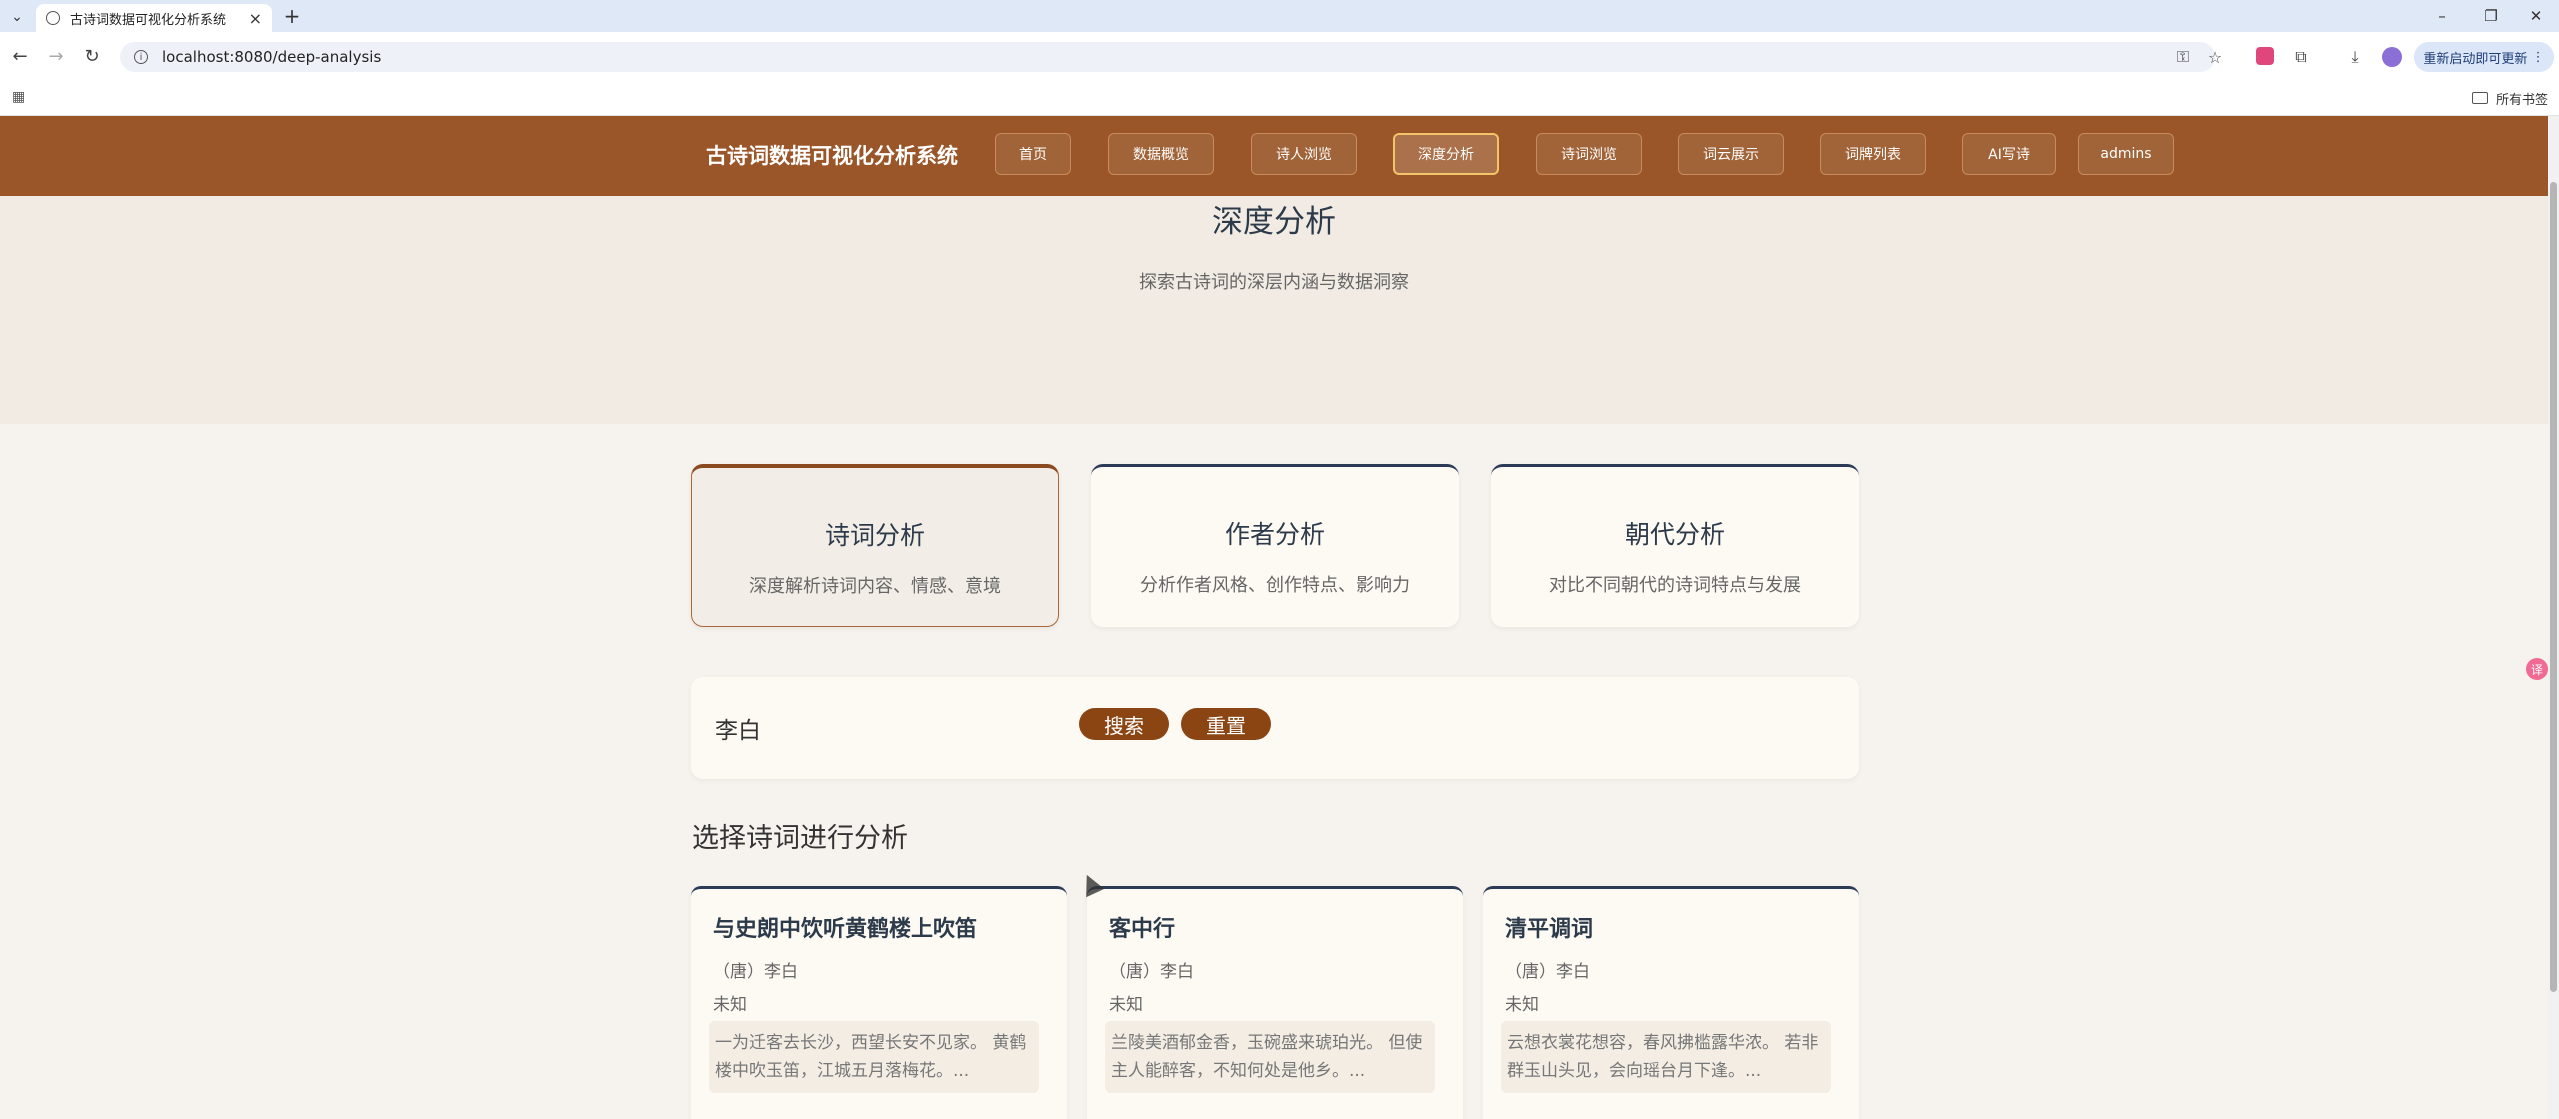  I want to click on reset-button: 重置, so click(1226, 724).